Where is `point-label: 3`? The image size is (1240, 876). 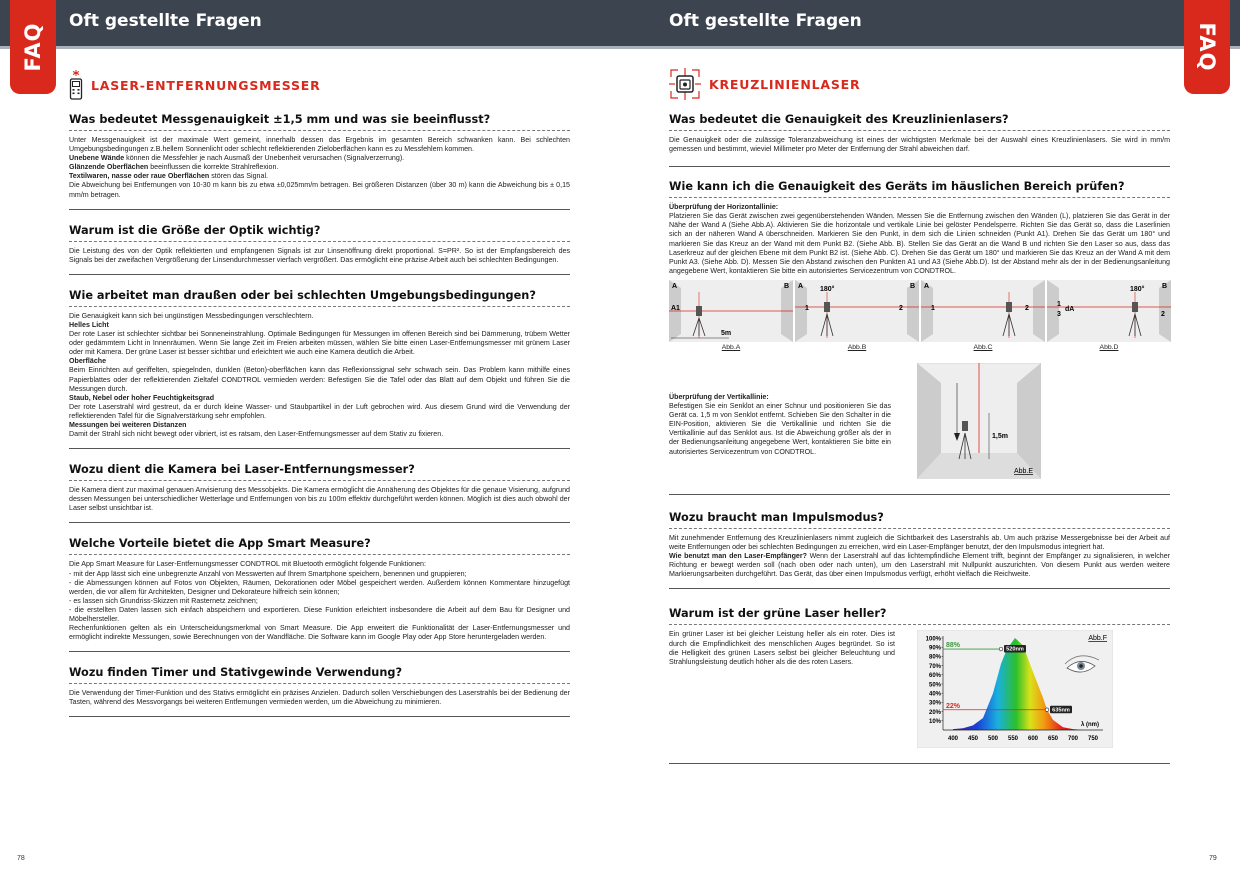 point-label: 3 is located at coordinates (1059, 314).